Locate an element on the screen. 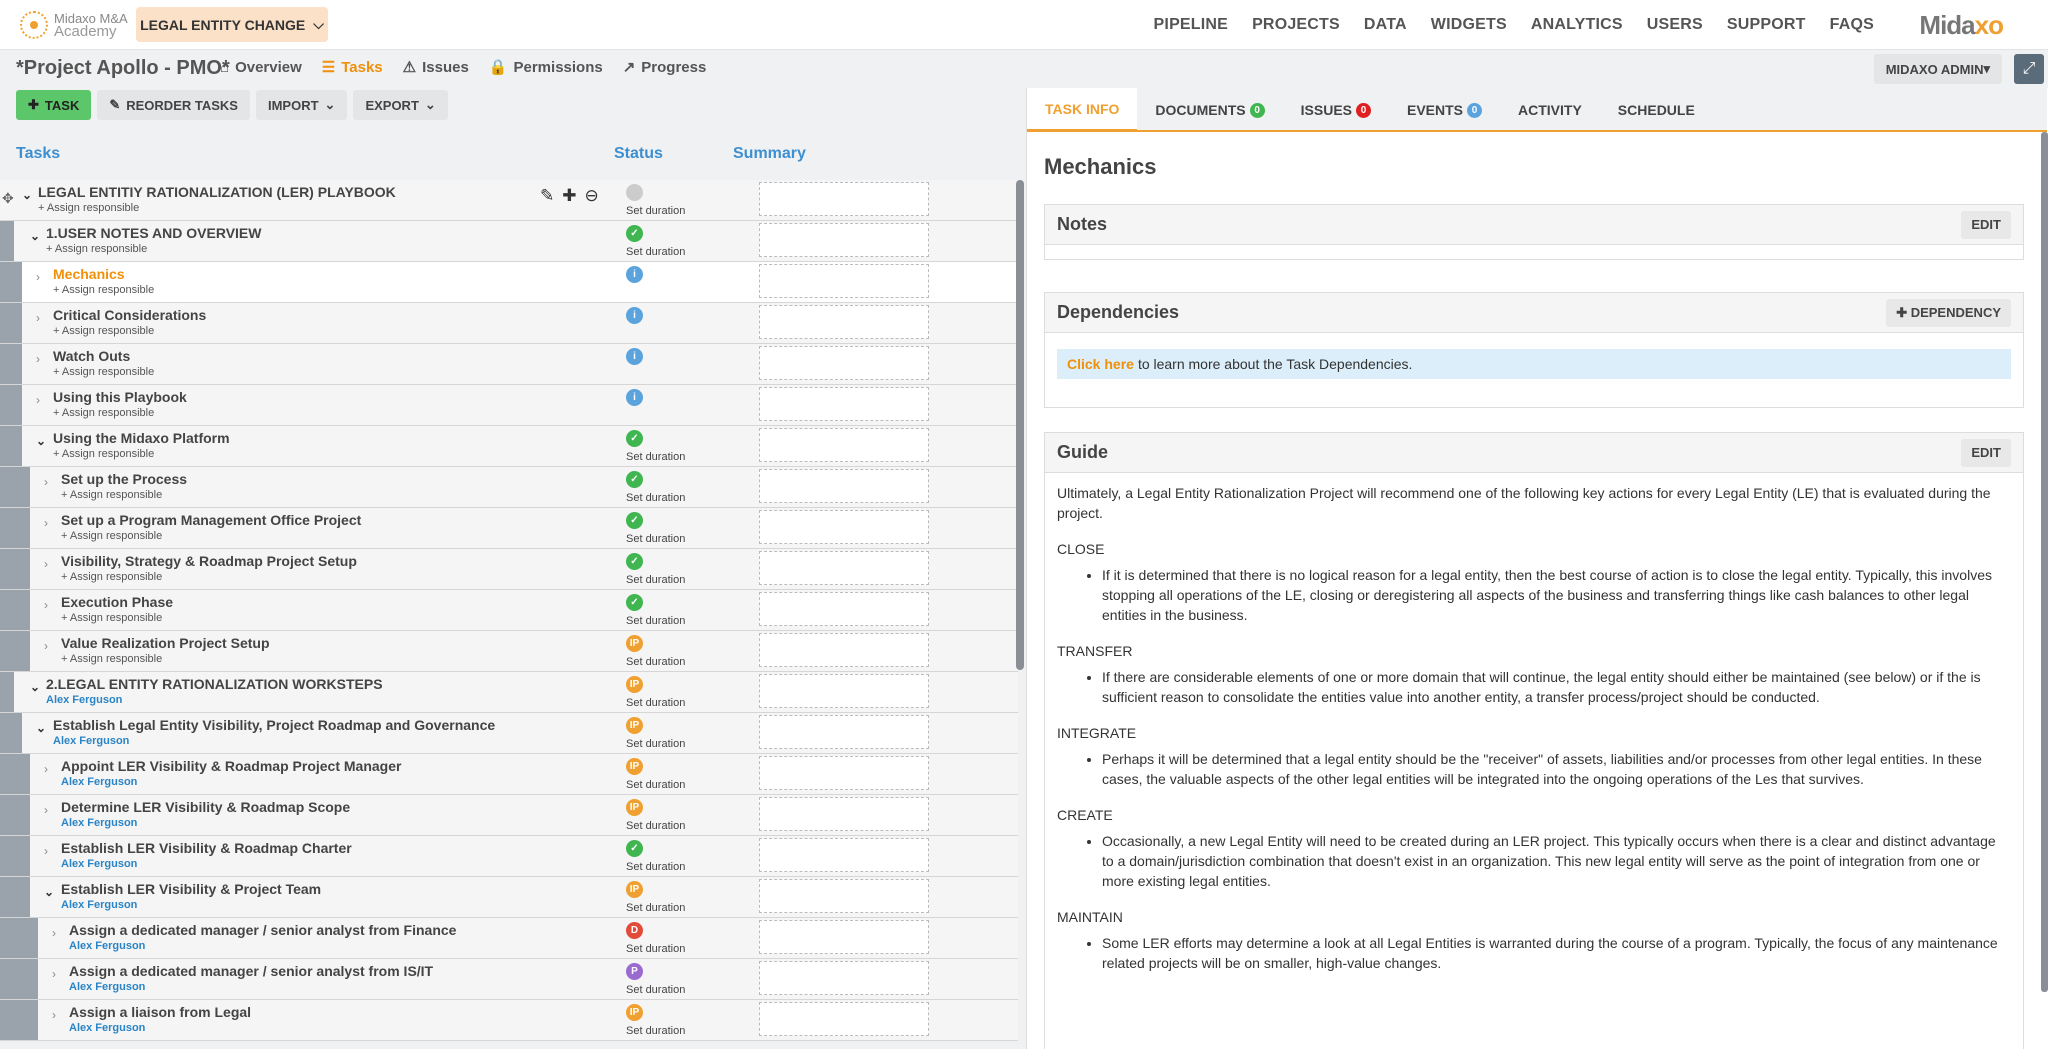 This screenshot has width=2048, height=1049. nav-faqs: FAQS is located at coordinates (1852, 25).